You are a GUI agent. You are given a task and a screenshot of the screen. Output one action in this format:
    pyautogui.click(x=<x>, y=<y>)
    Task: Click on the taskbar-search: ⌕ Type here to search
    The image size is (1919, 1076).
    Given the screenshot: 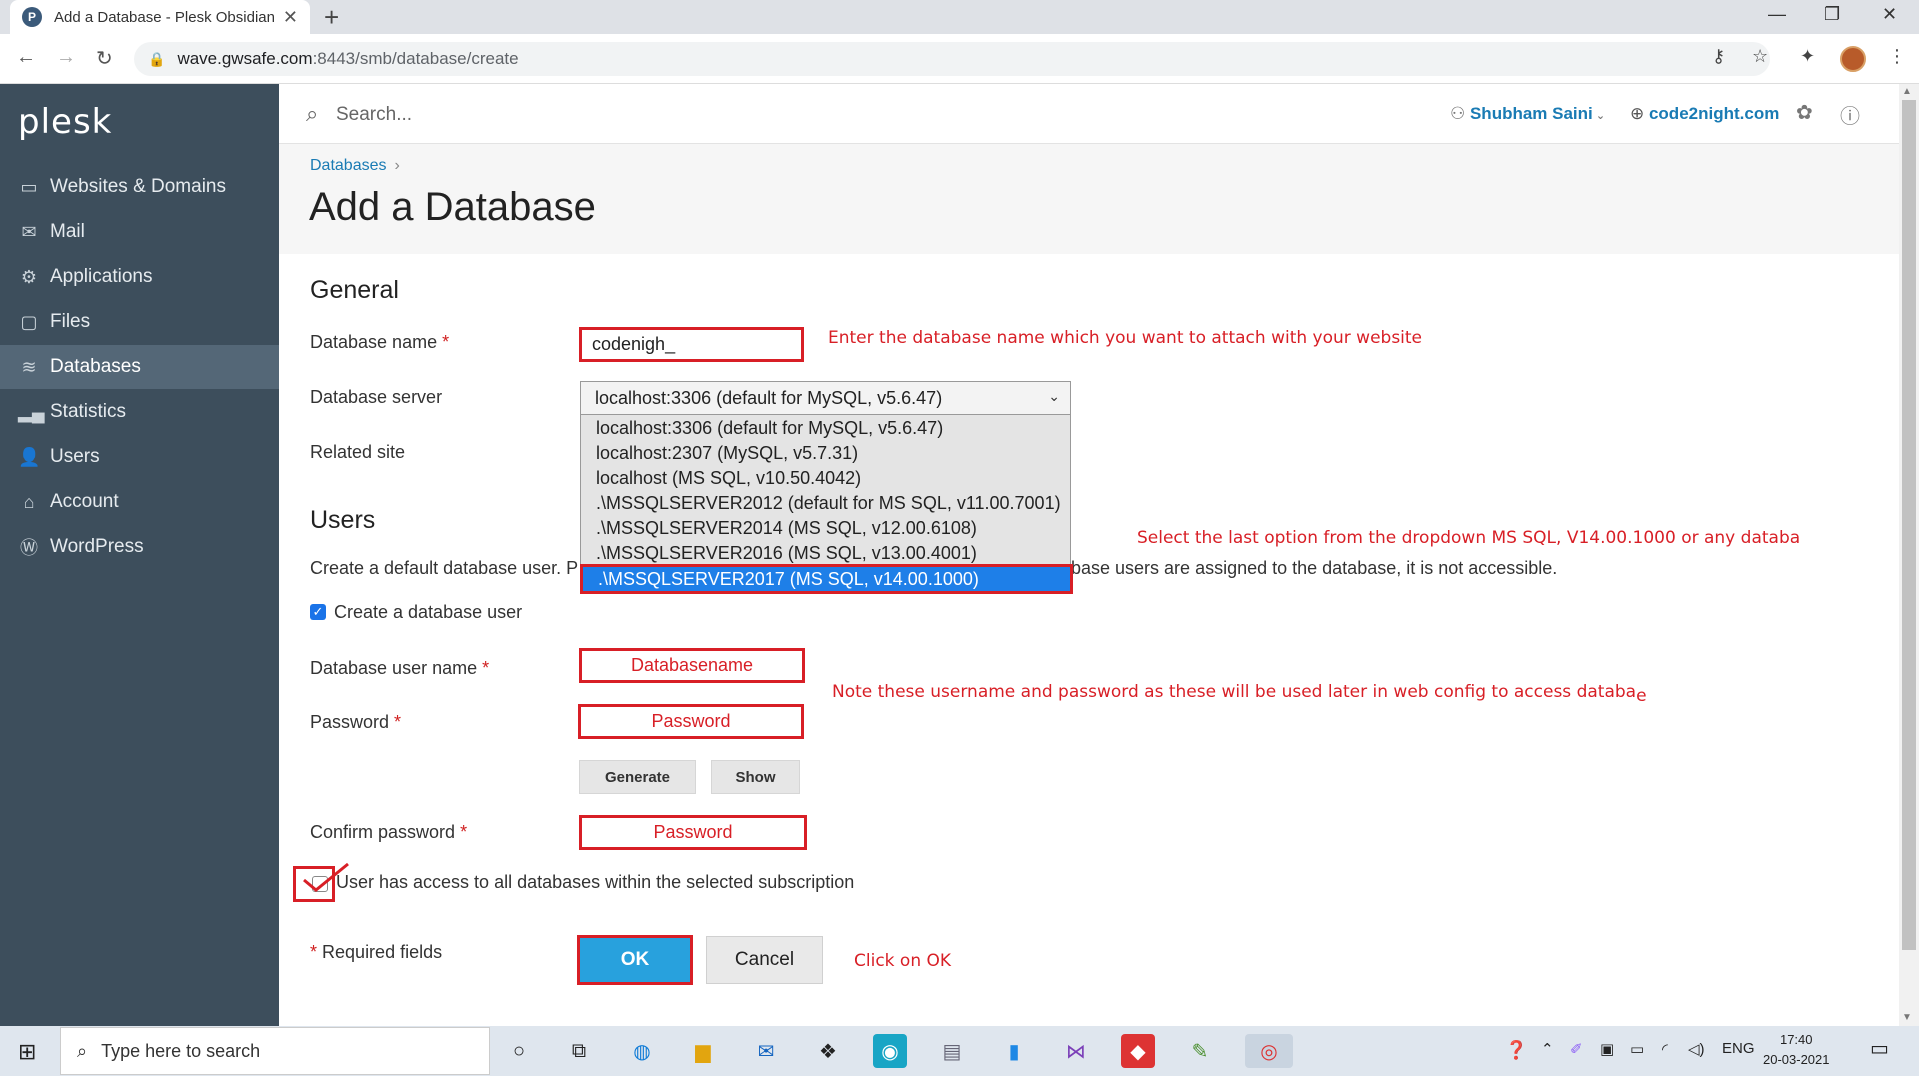 What is the action you would take?
    pyautogui.click(x=275, y=1051)
    